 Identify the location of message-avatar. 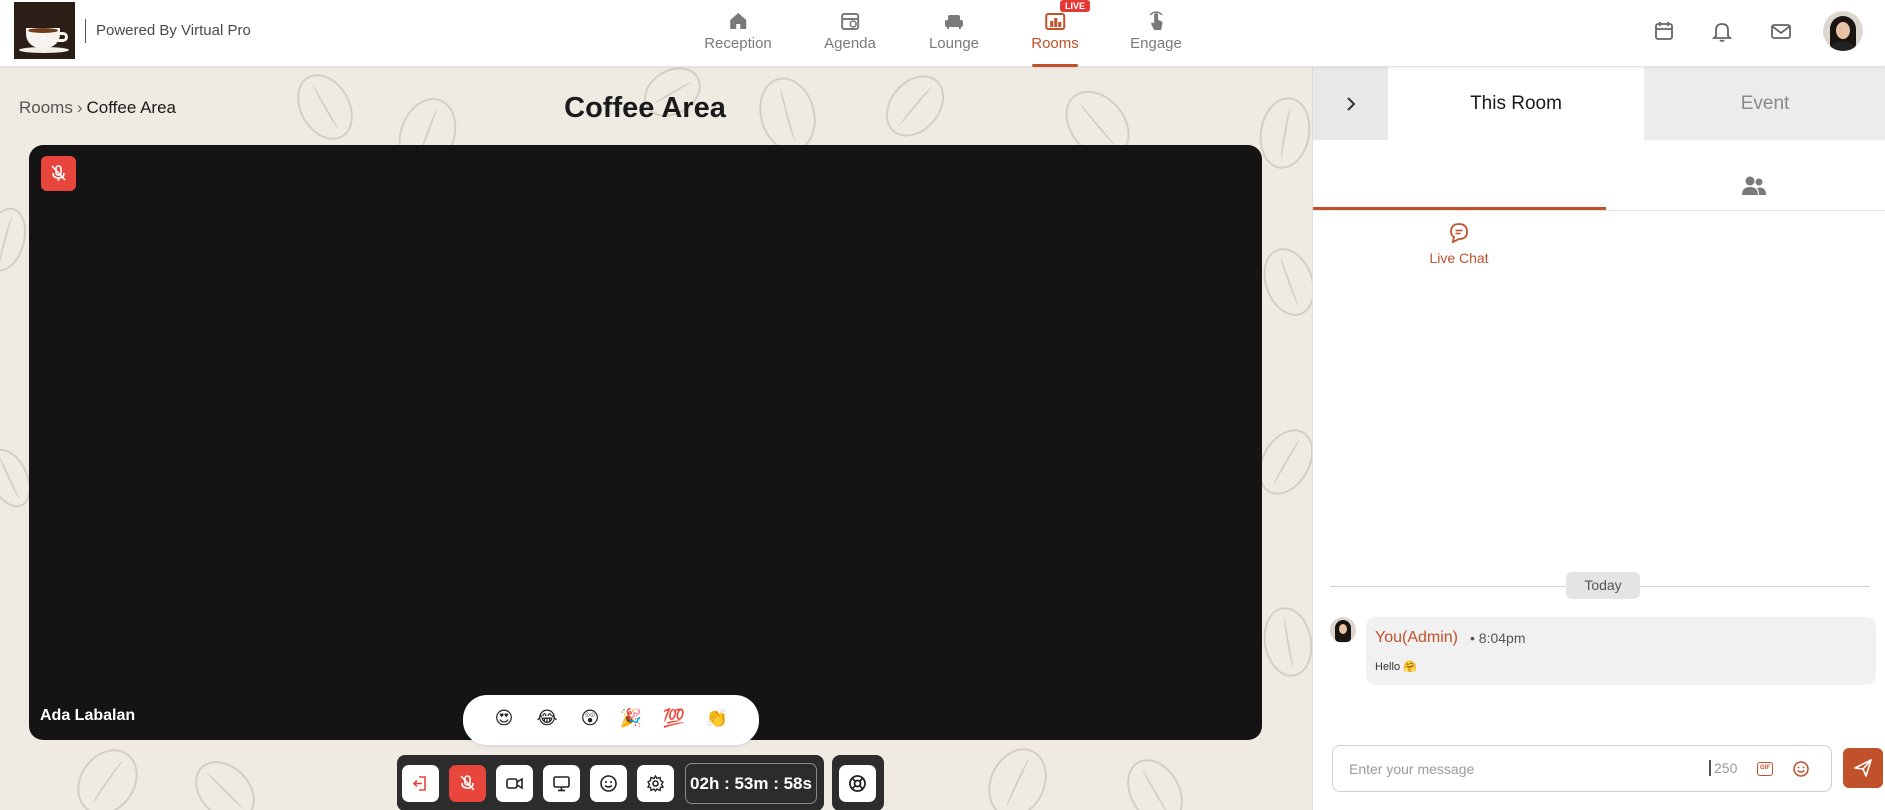
(1343, 630).